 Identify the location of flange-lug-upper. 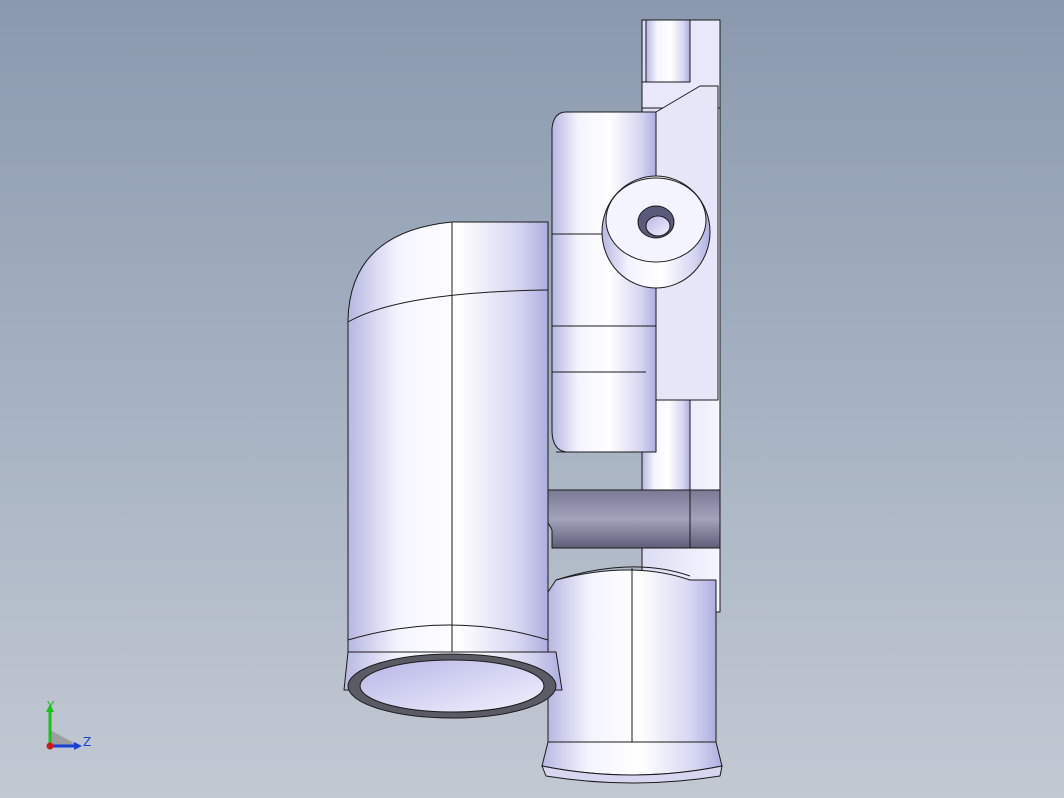
(668, 51).